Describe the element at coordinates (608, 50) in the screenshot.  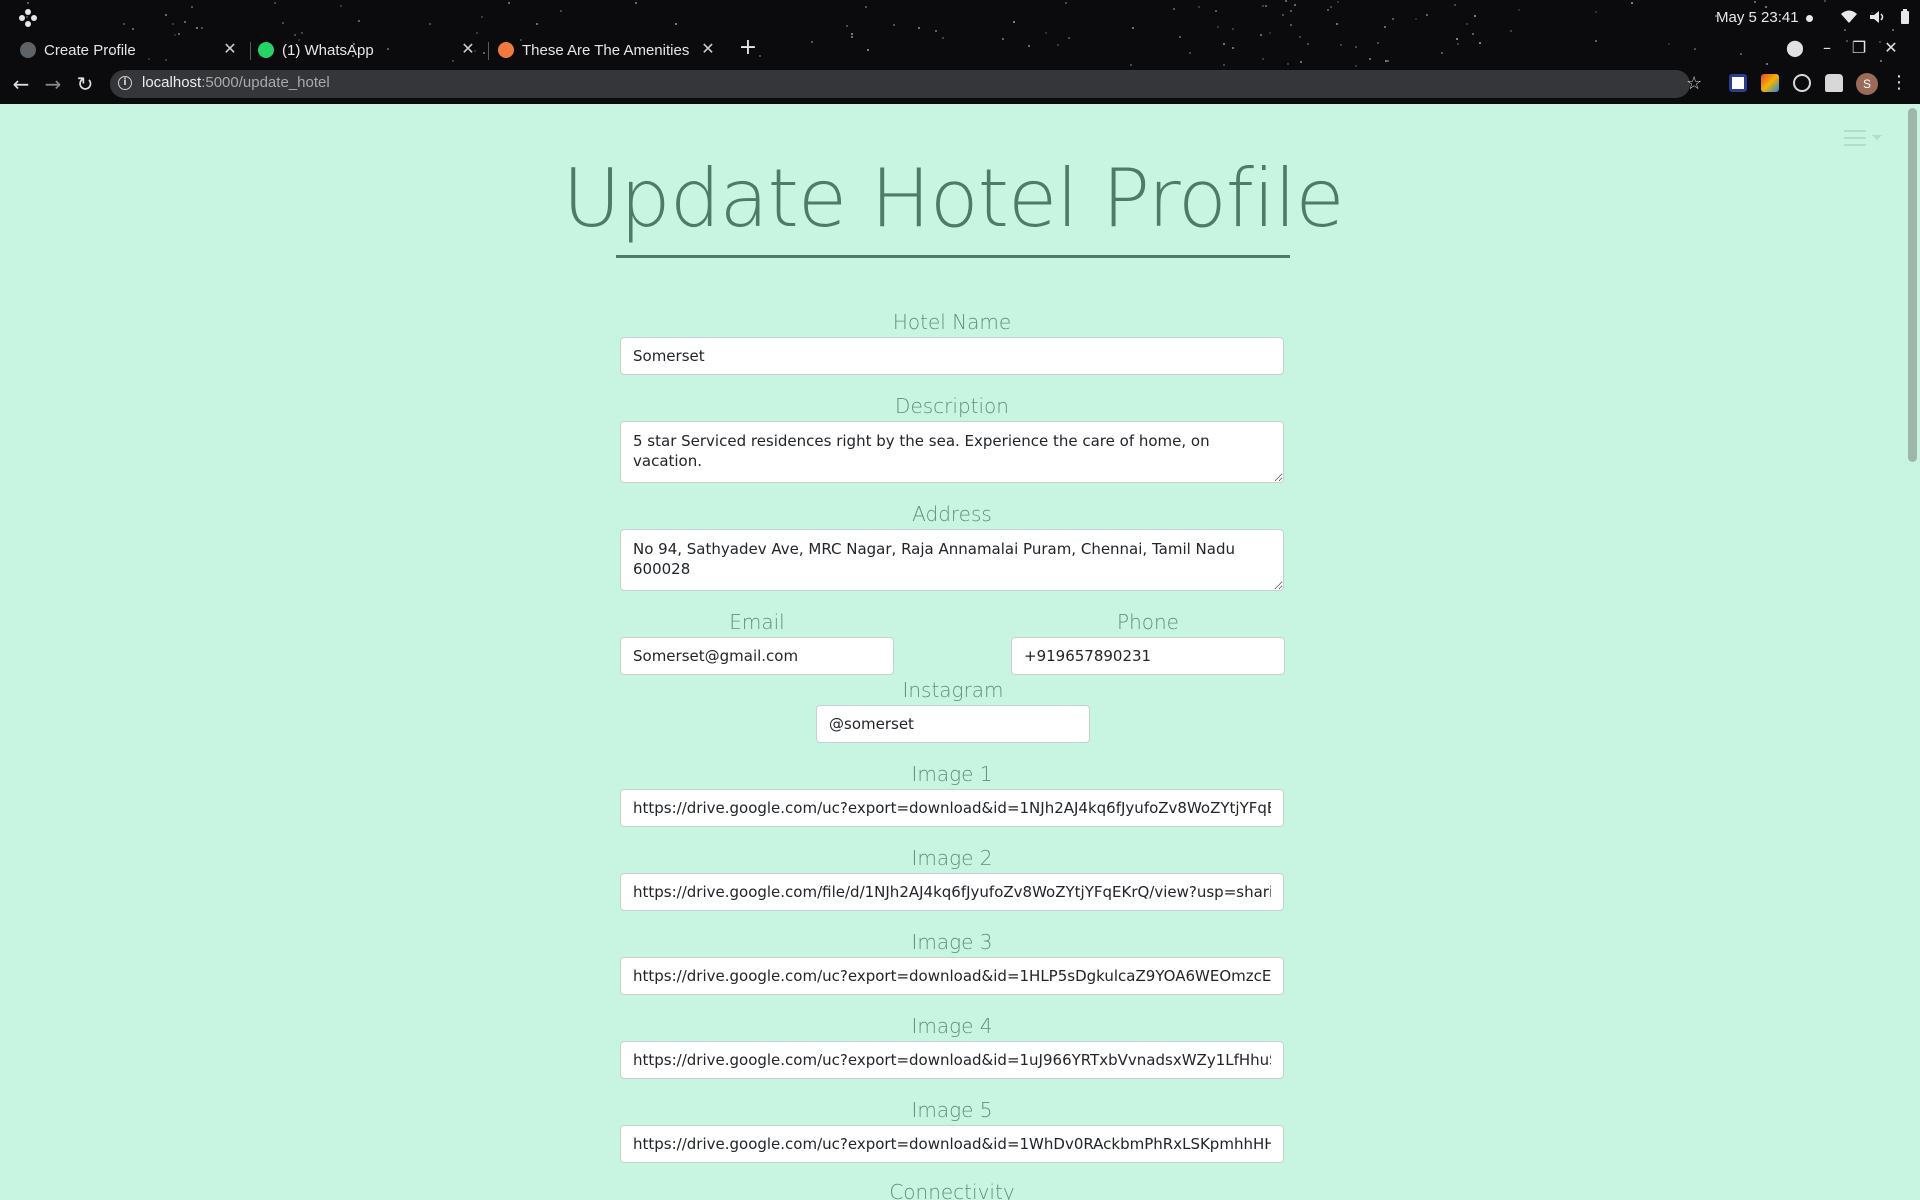
I see `tab-amenities: These Are The Amenities ✕` at that location.